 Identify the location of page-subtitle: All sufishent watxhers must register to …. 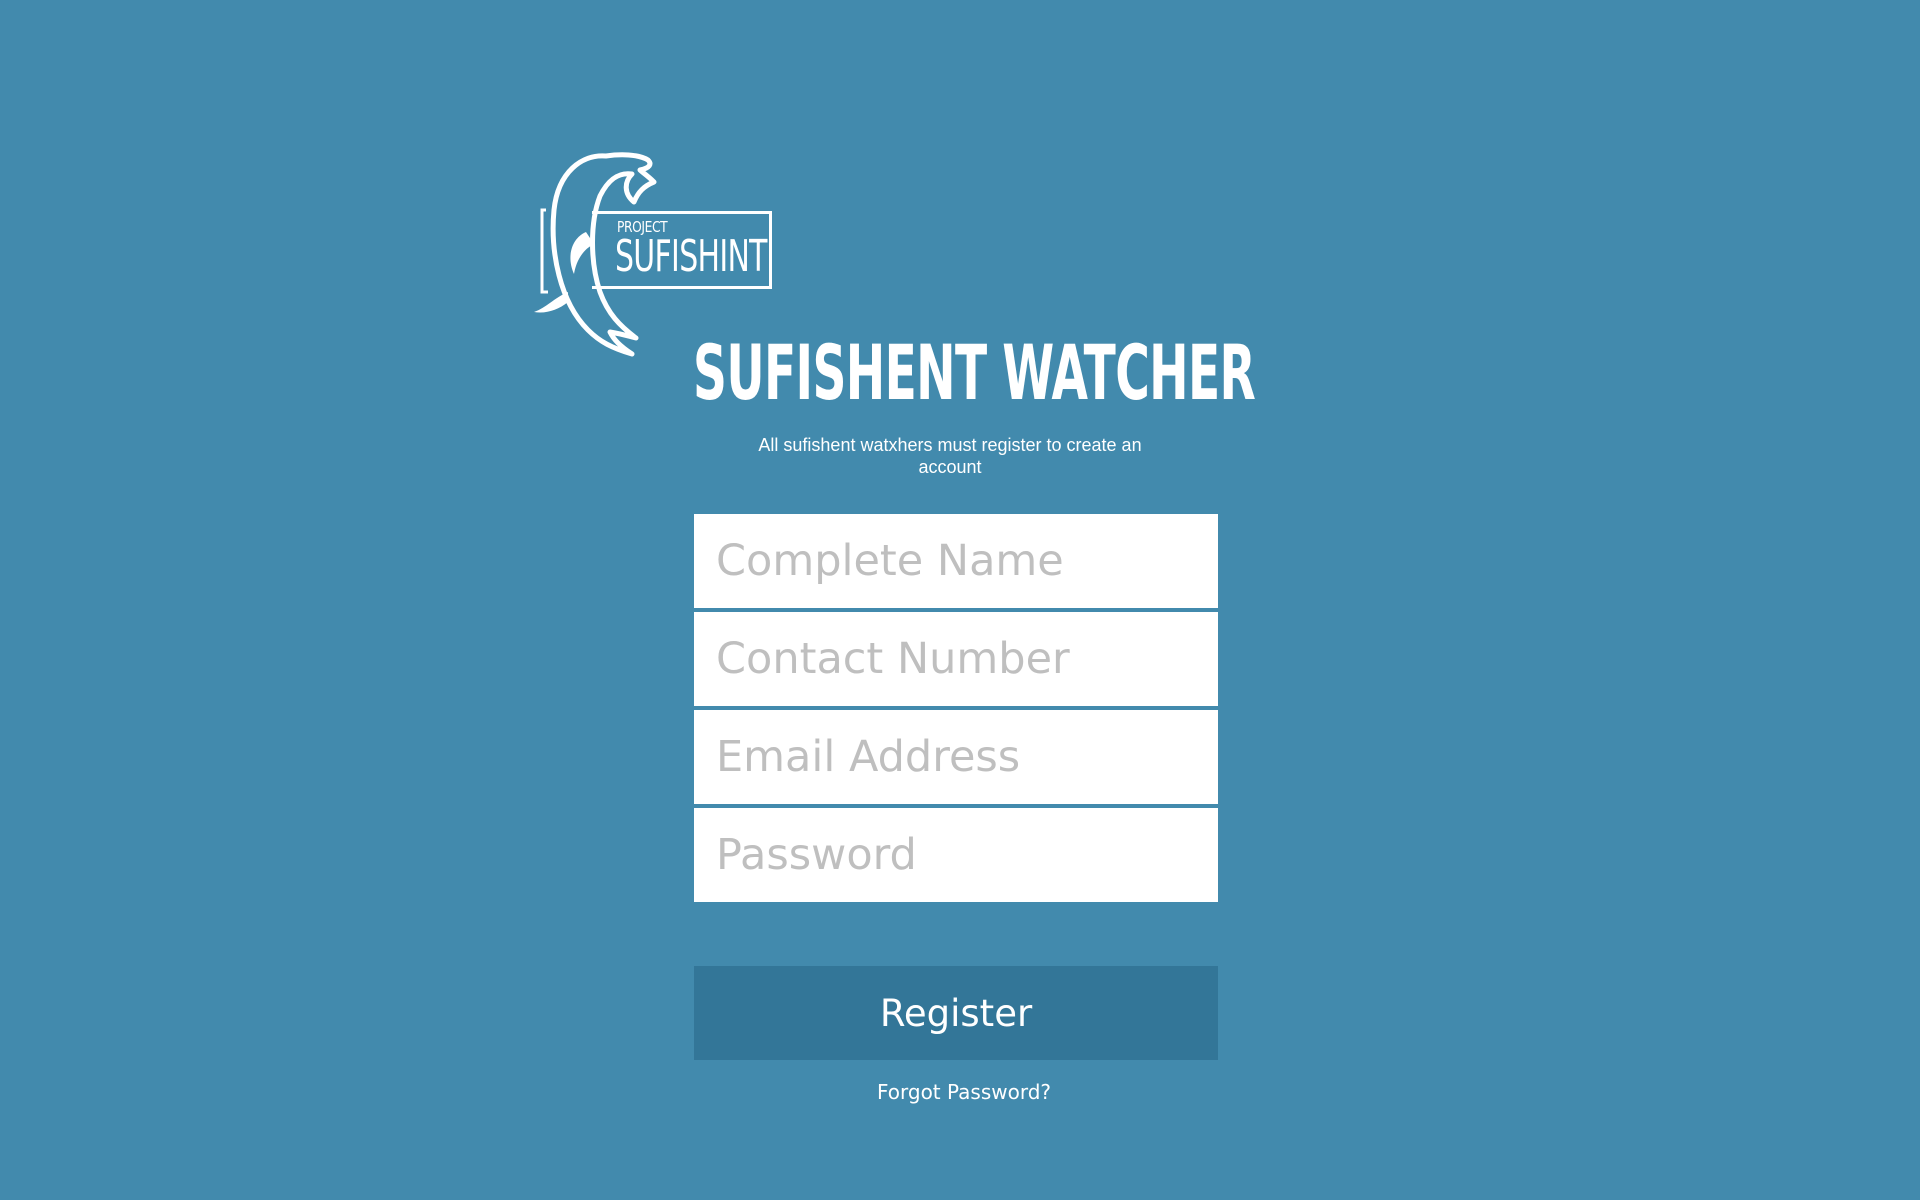
(950, 456).